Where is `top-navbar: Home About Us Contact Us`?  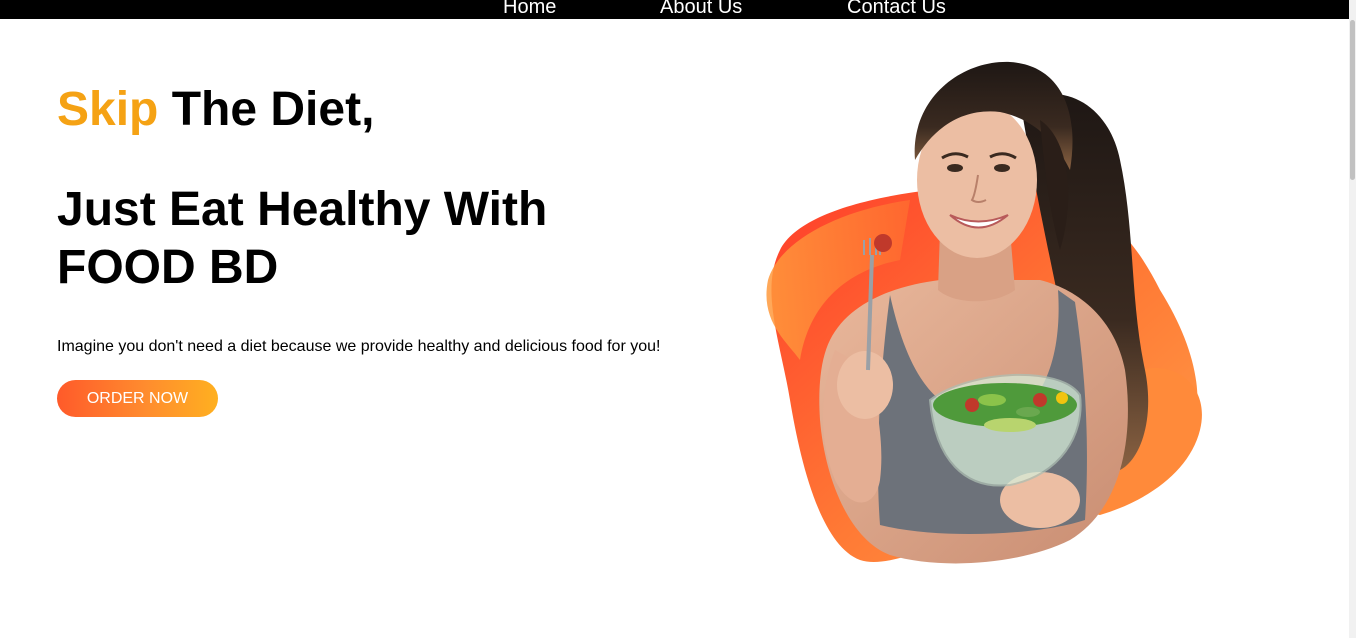 top-navbar: Home About Us Contact Us is located at coordinates (674, 9).